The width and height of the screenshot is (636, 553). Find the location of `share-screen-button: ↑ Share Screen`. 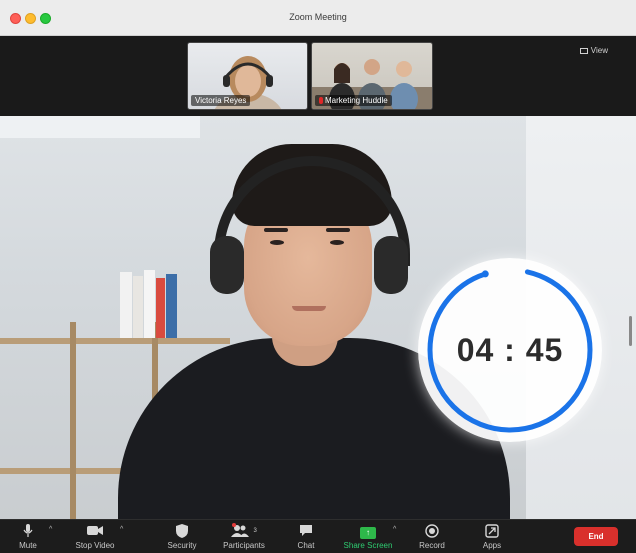

share-screen-button: ↑ Share Screen is located at coordinates (368, 536).